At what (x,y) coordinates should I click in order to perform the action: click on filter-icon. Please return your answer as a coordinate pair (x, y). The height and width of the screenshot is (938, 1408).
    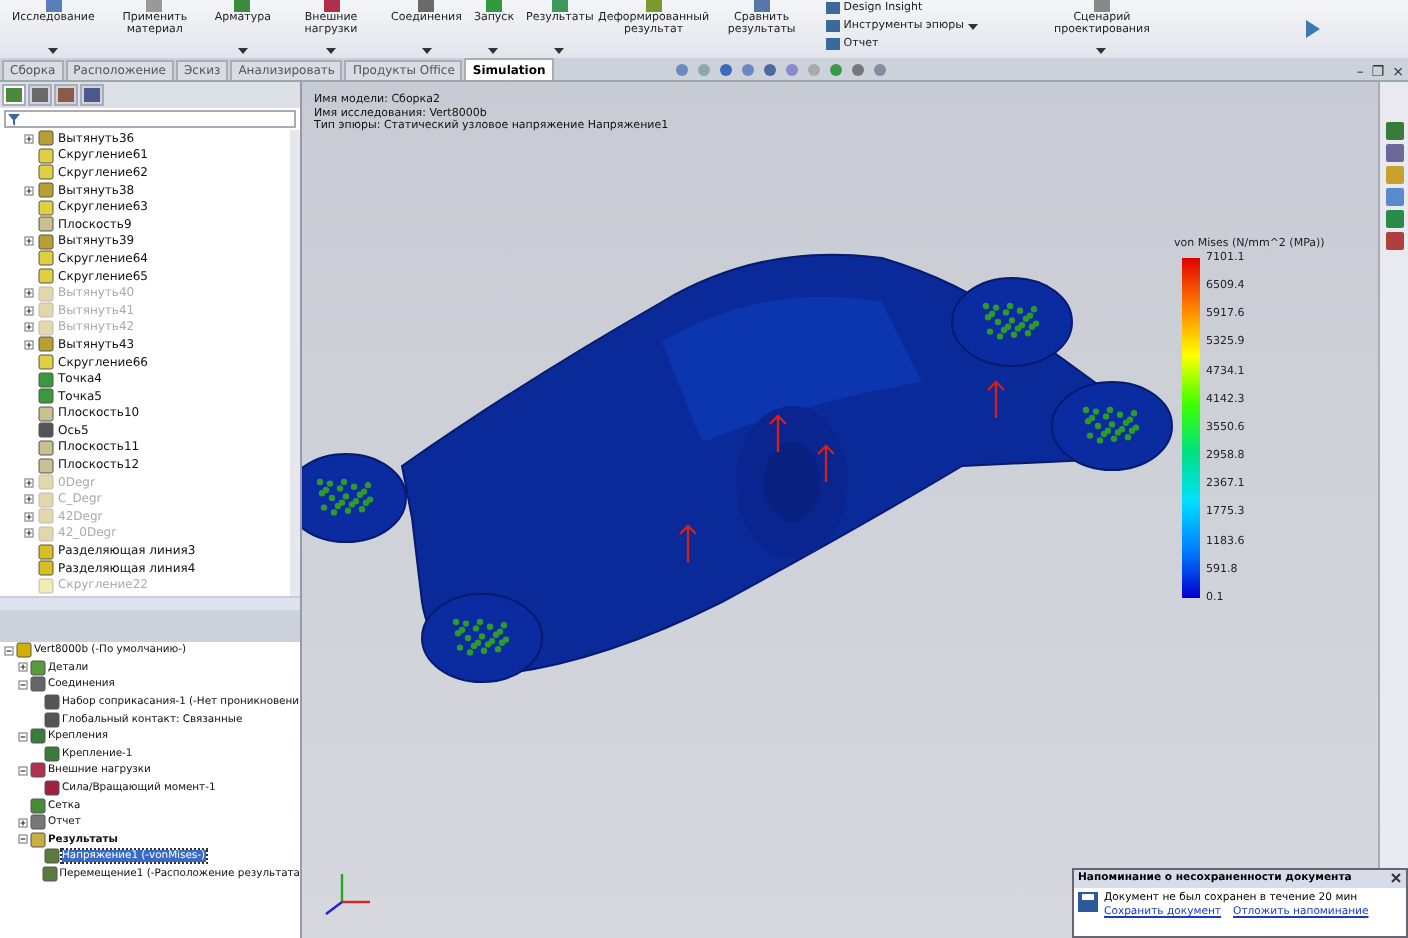
    Looking at the image, I should click on (16, 119).